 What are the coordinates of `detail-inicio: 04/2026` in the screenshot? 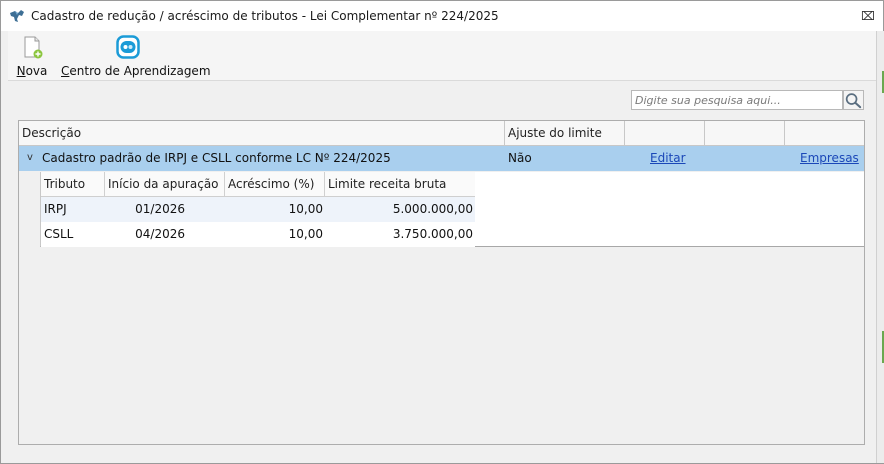 It's located at (160, 234).